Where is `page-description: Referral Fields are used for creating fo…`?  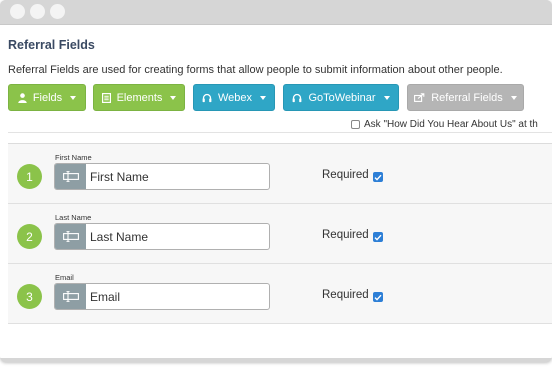 page-description: Referral Fields are used for creating fo… is located at coordinates (255, 70).